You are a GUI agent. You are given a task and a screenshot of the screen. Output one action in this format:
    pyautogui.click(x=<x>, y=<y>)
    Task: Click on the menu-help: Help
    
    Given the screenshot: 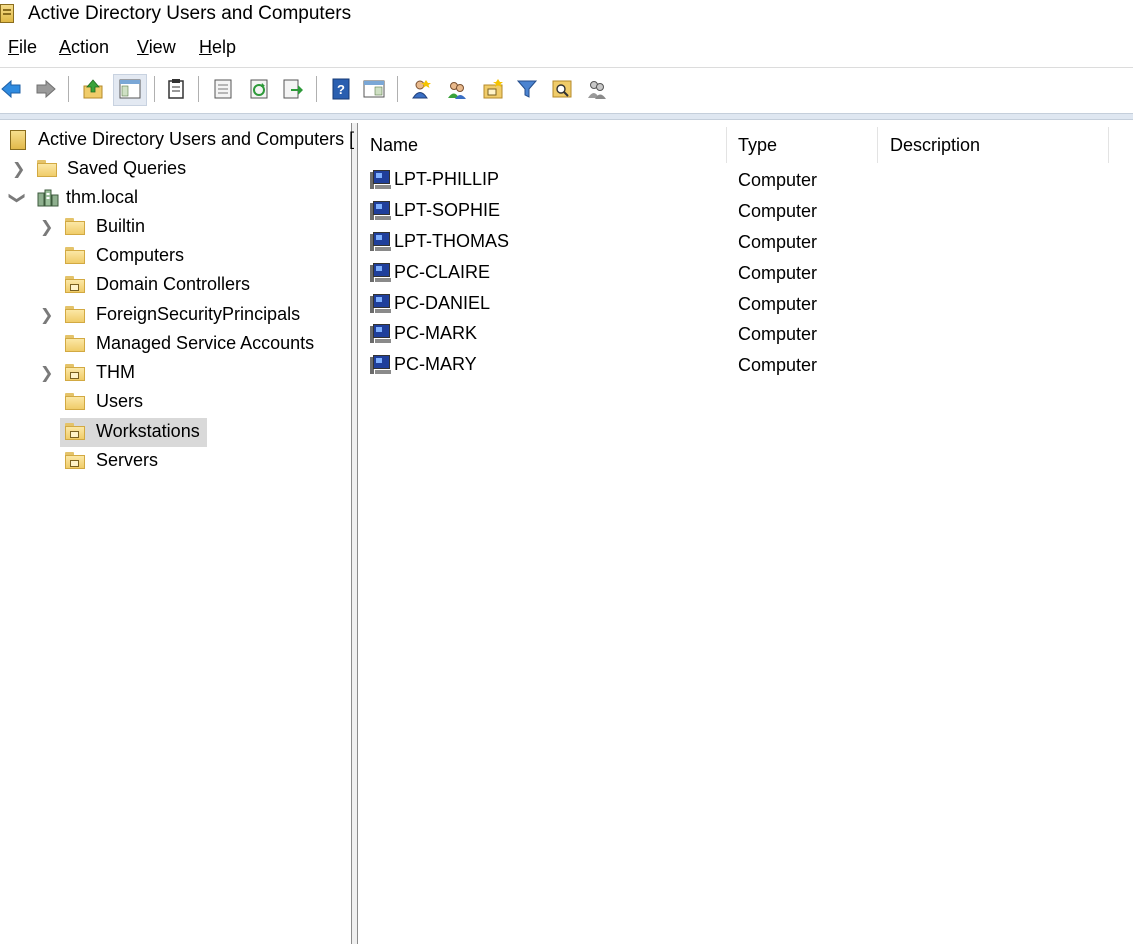 What is the action you would take?
    pyautogui.click(x=217, y=47)
    